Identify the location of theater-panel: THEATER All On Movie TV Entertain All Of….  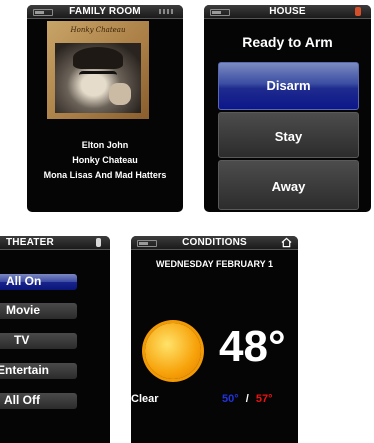
(55, 339).